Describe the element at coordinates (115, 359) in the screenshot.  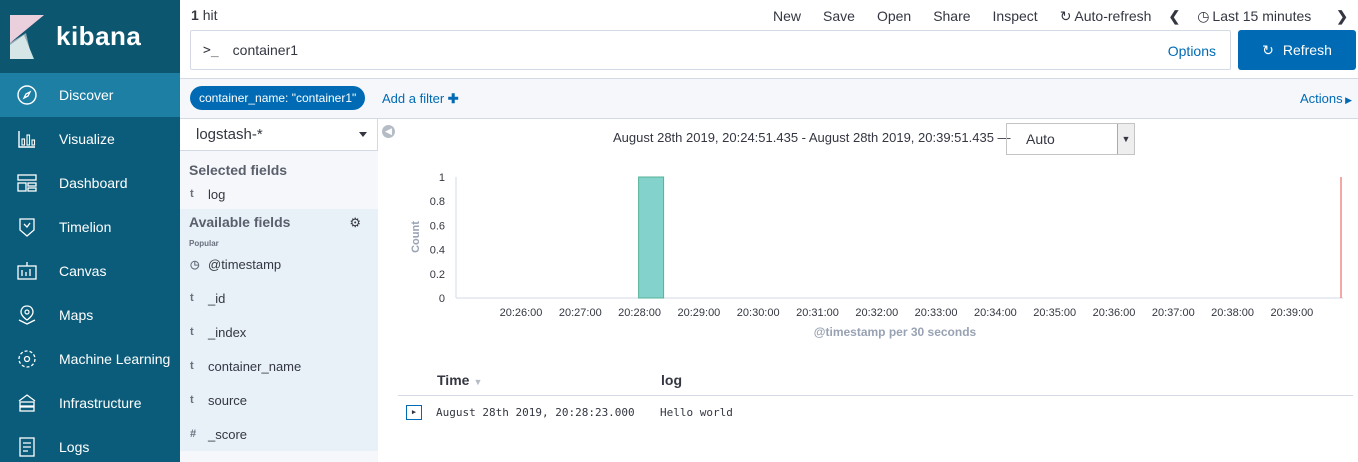
I see `sidebar-item-label: Machine Learning` at that location.